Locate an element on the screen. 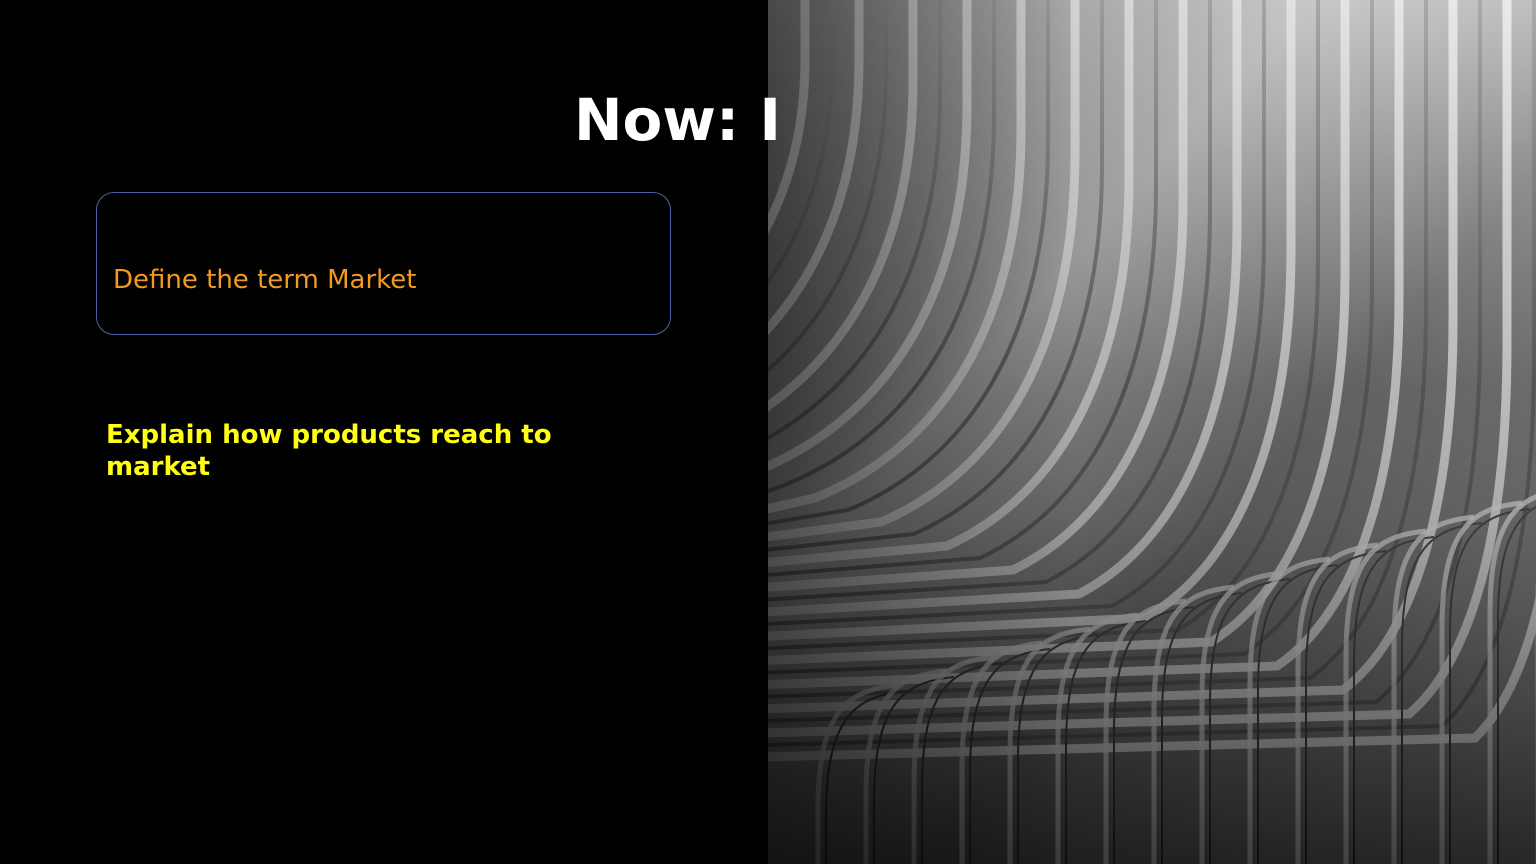 The height and width of the screenshot is (864, 1536). definition-box: Define the term Market is located at coordinates (383, 263).